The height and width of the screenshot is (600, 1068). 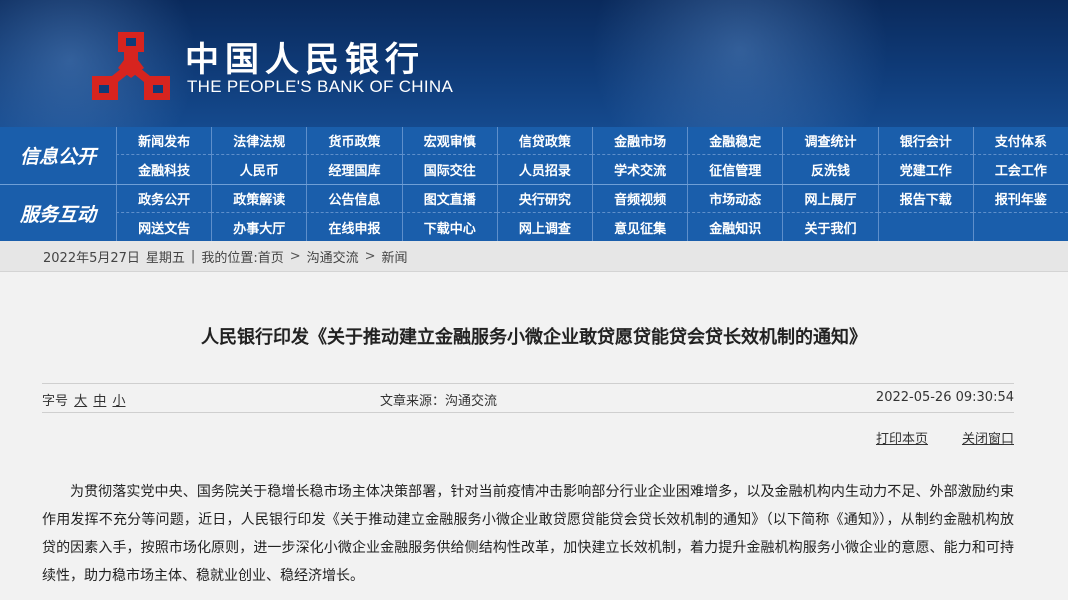 What do you see at coordinates (449, 199) in the screenshot?
I see `nav-link: 图文直播` at bounding box center [449, 199].